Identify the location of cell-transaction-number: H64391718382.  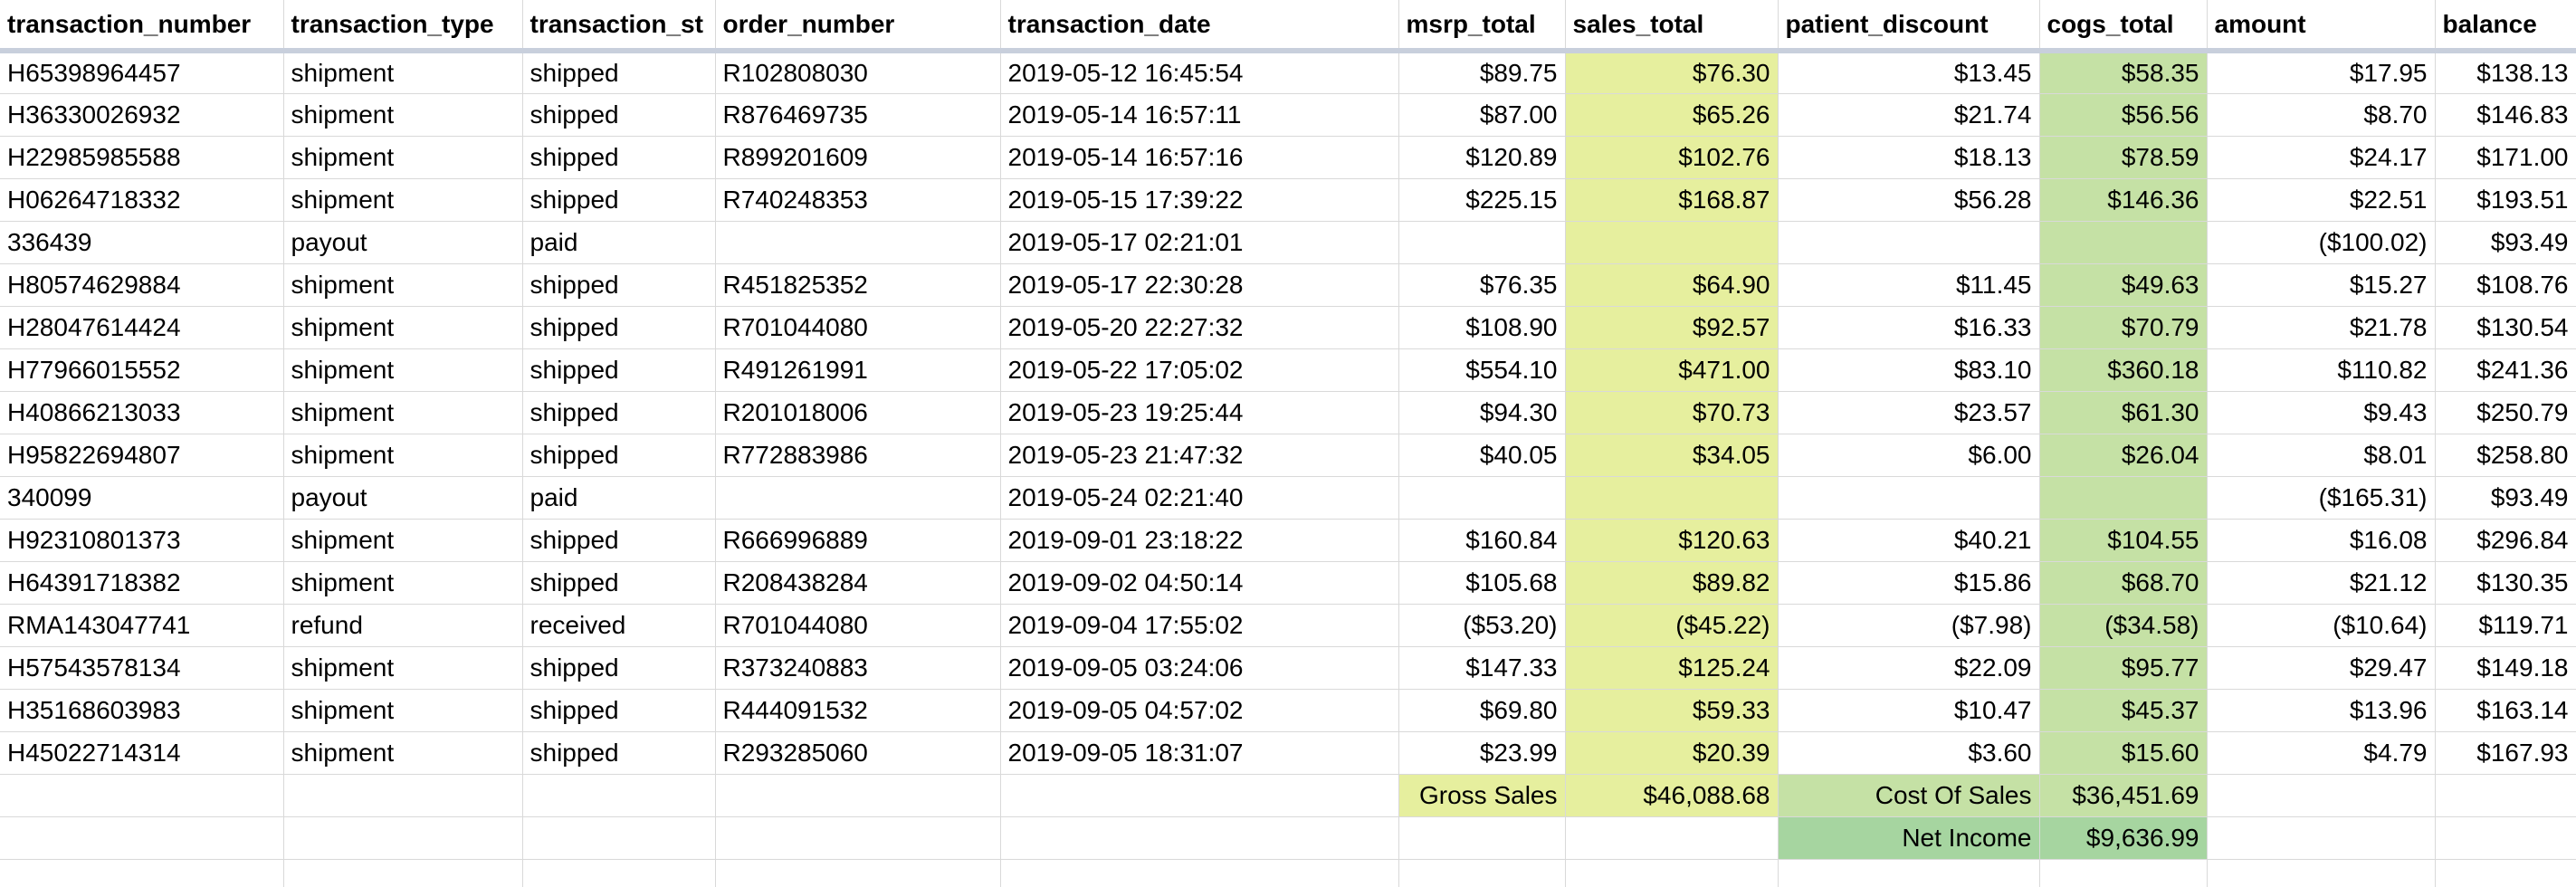
(142, 583).